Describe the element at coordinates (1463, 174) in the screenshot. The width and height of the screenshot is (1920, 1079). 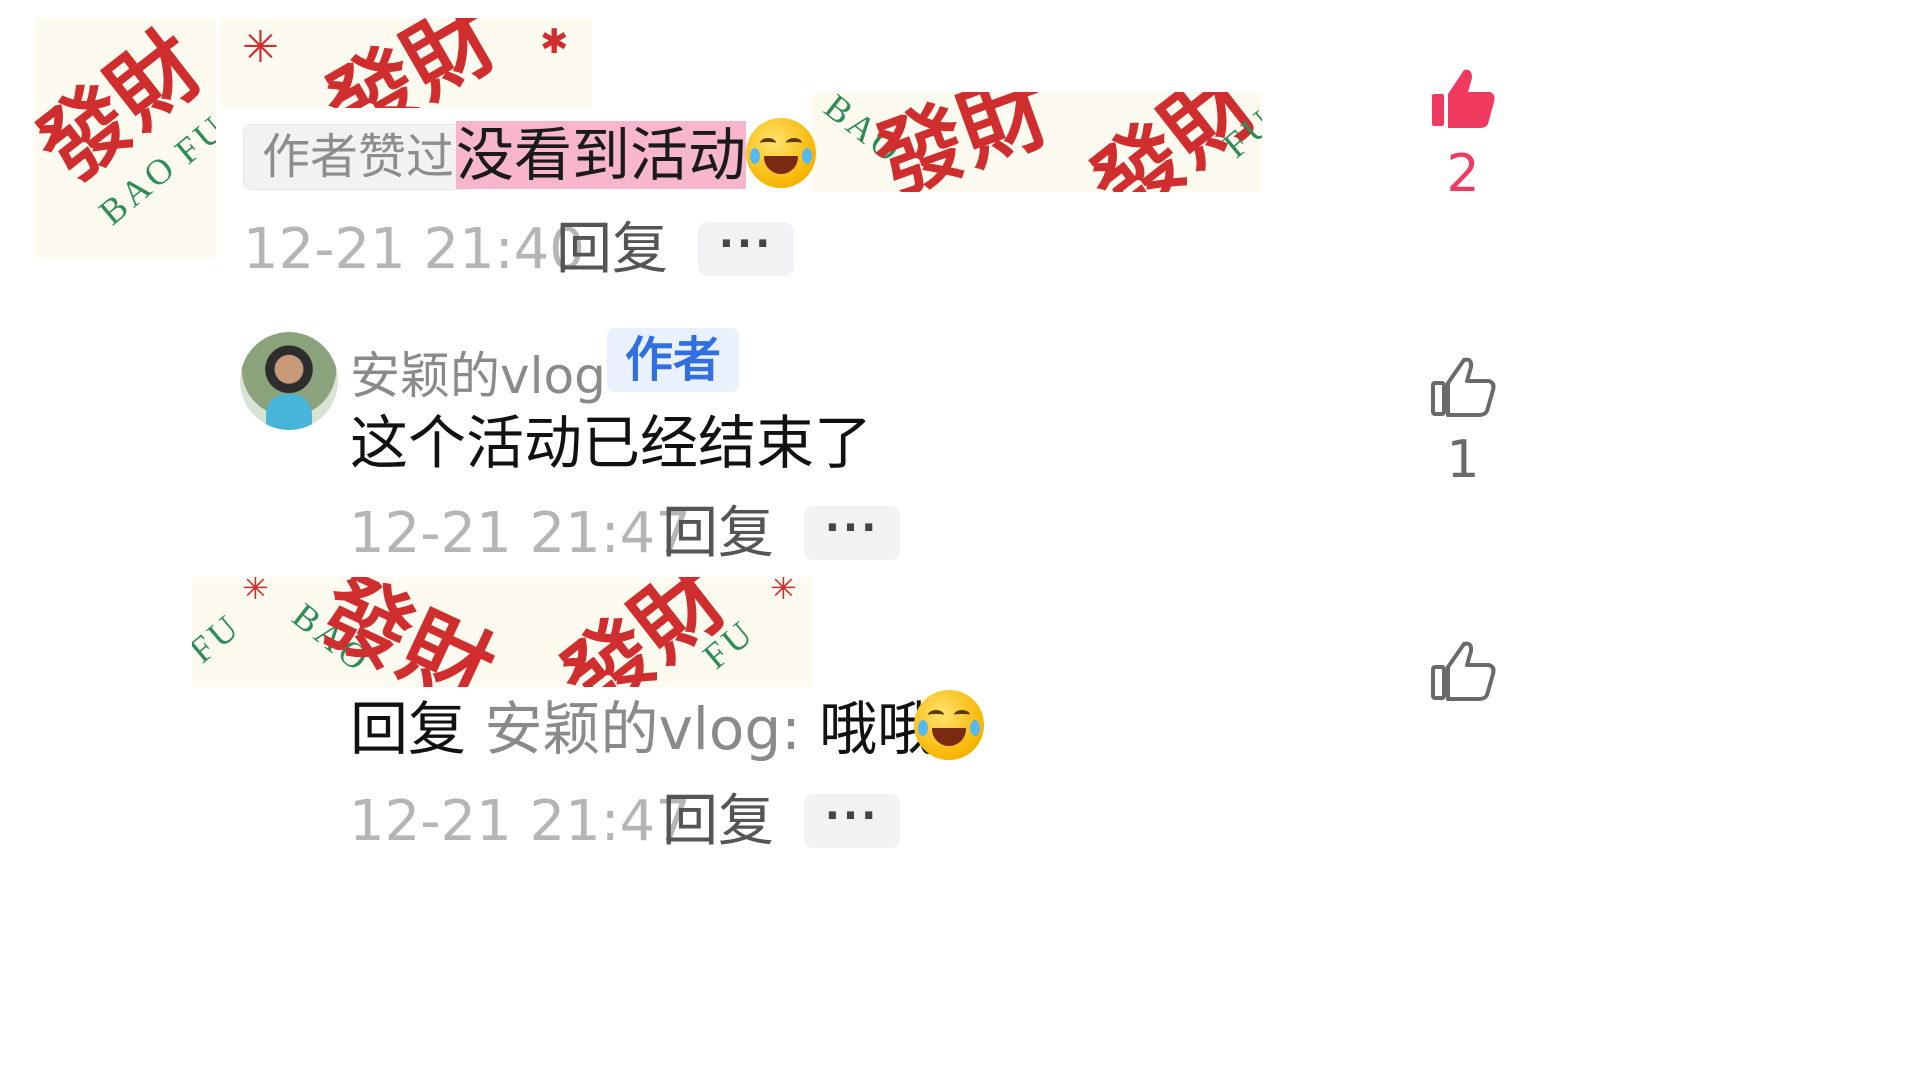
I see `like-count: 2` at that location.